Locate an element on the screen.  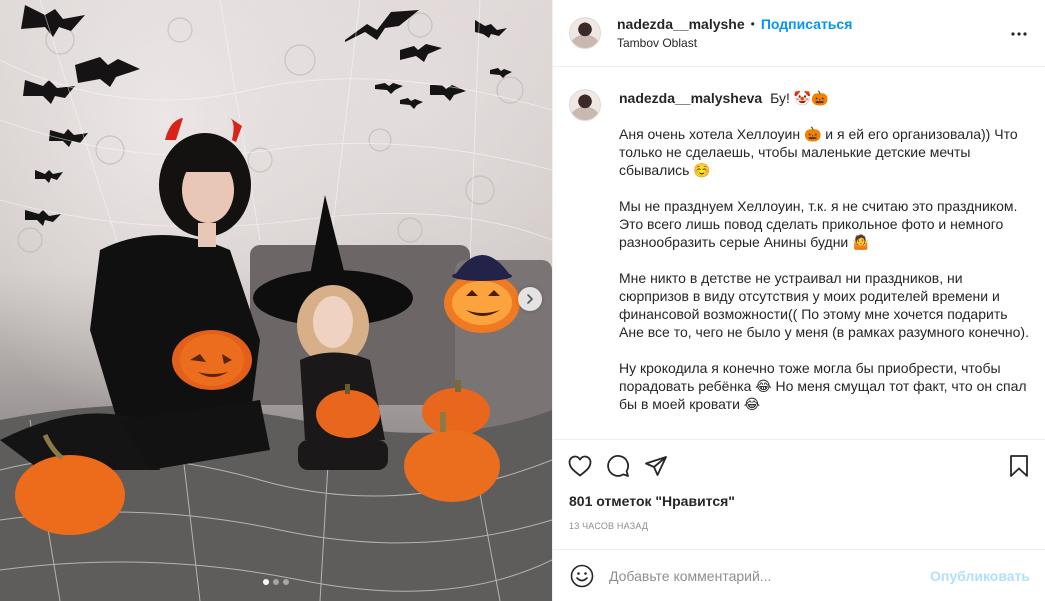
heart-icon is located at coordinates (580, 466).